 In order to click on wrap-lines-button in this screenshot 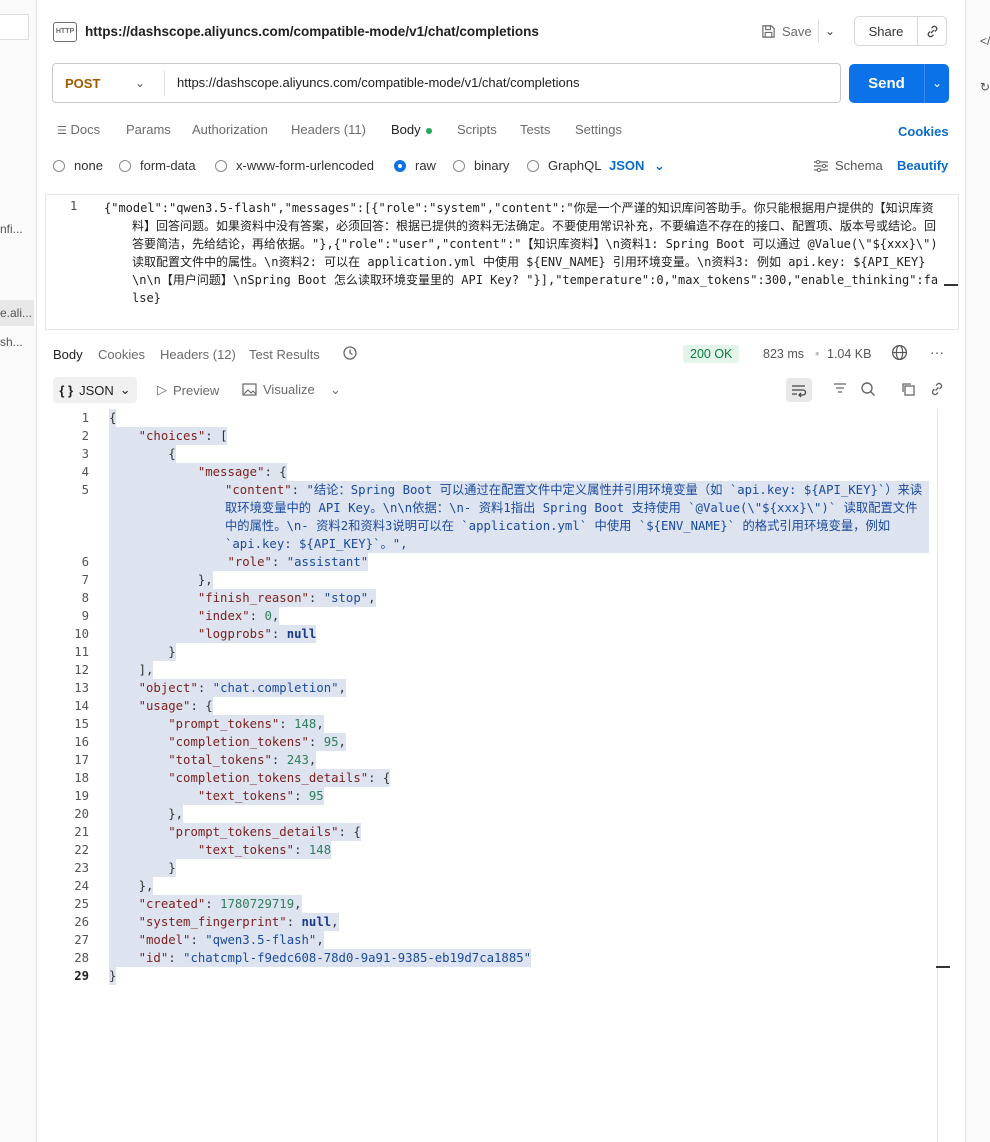, I will do `click(799, 390)`.